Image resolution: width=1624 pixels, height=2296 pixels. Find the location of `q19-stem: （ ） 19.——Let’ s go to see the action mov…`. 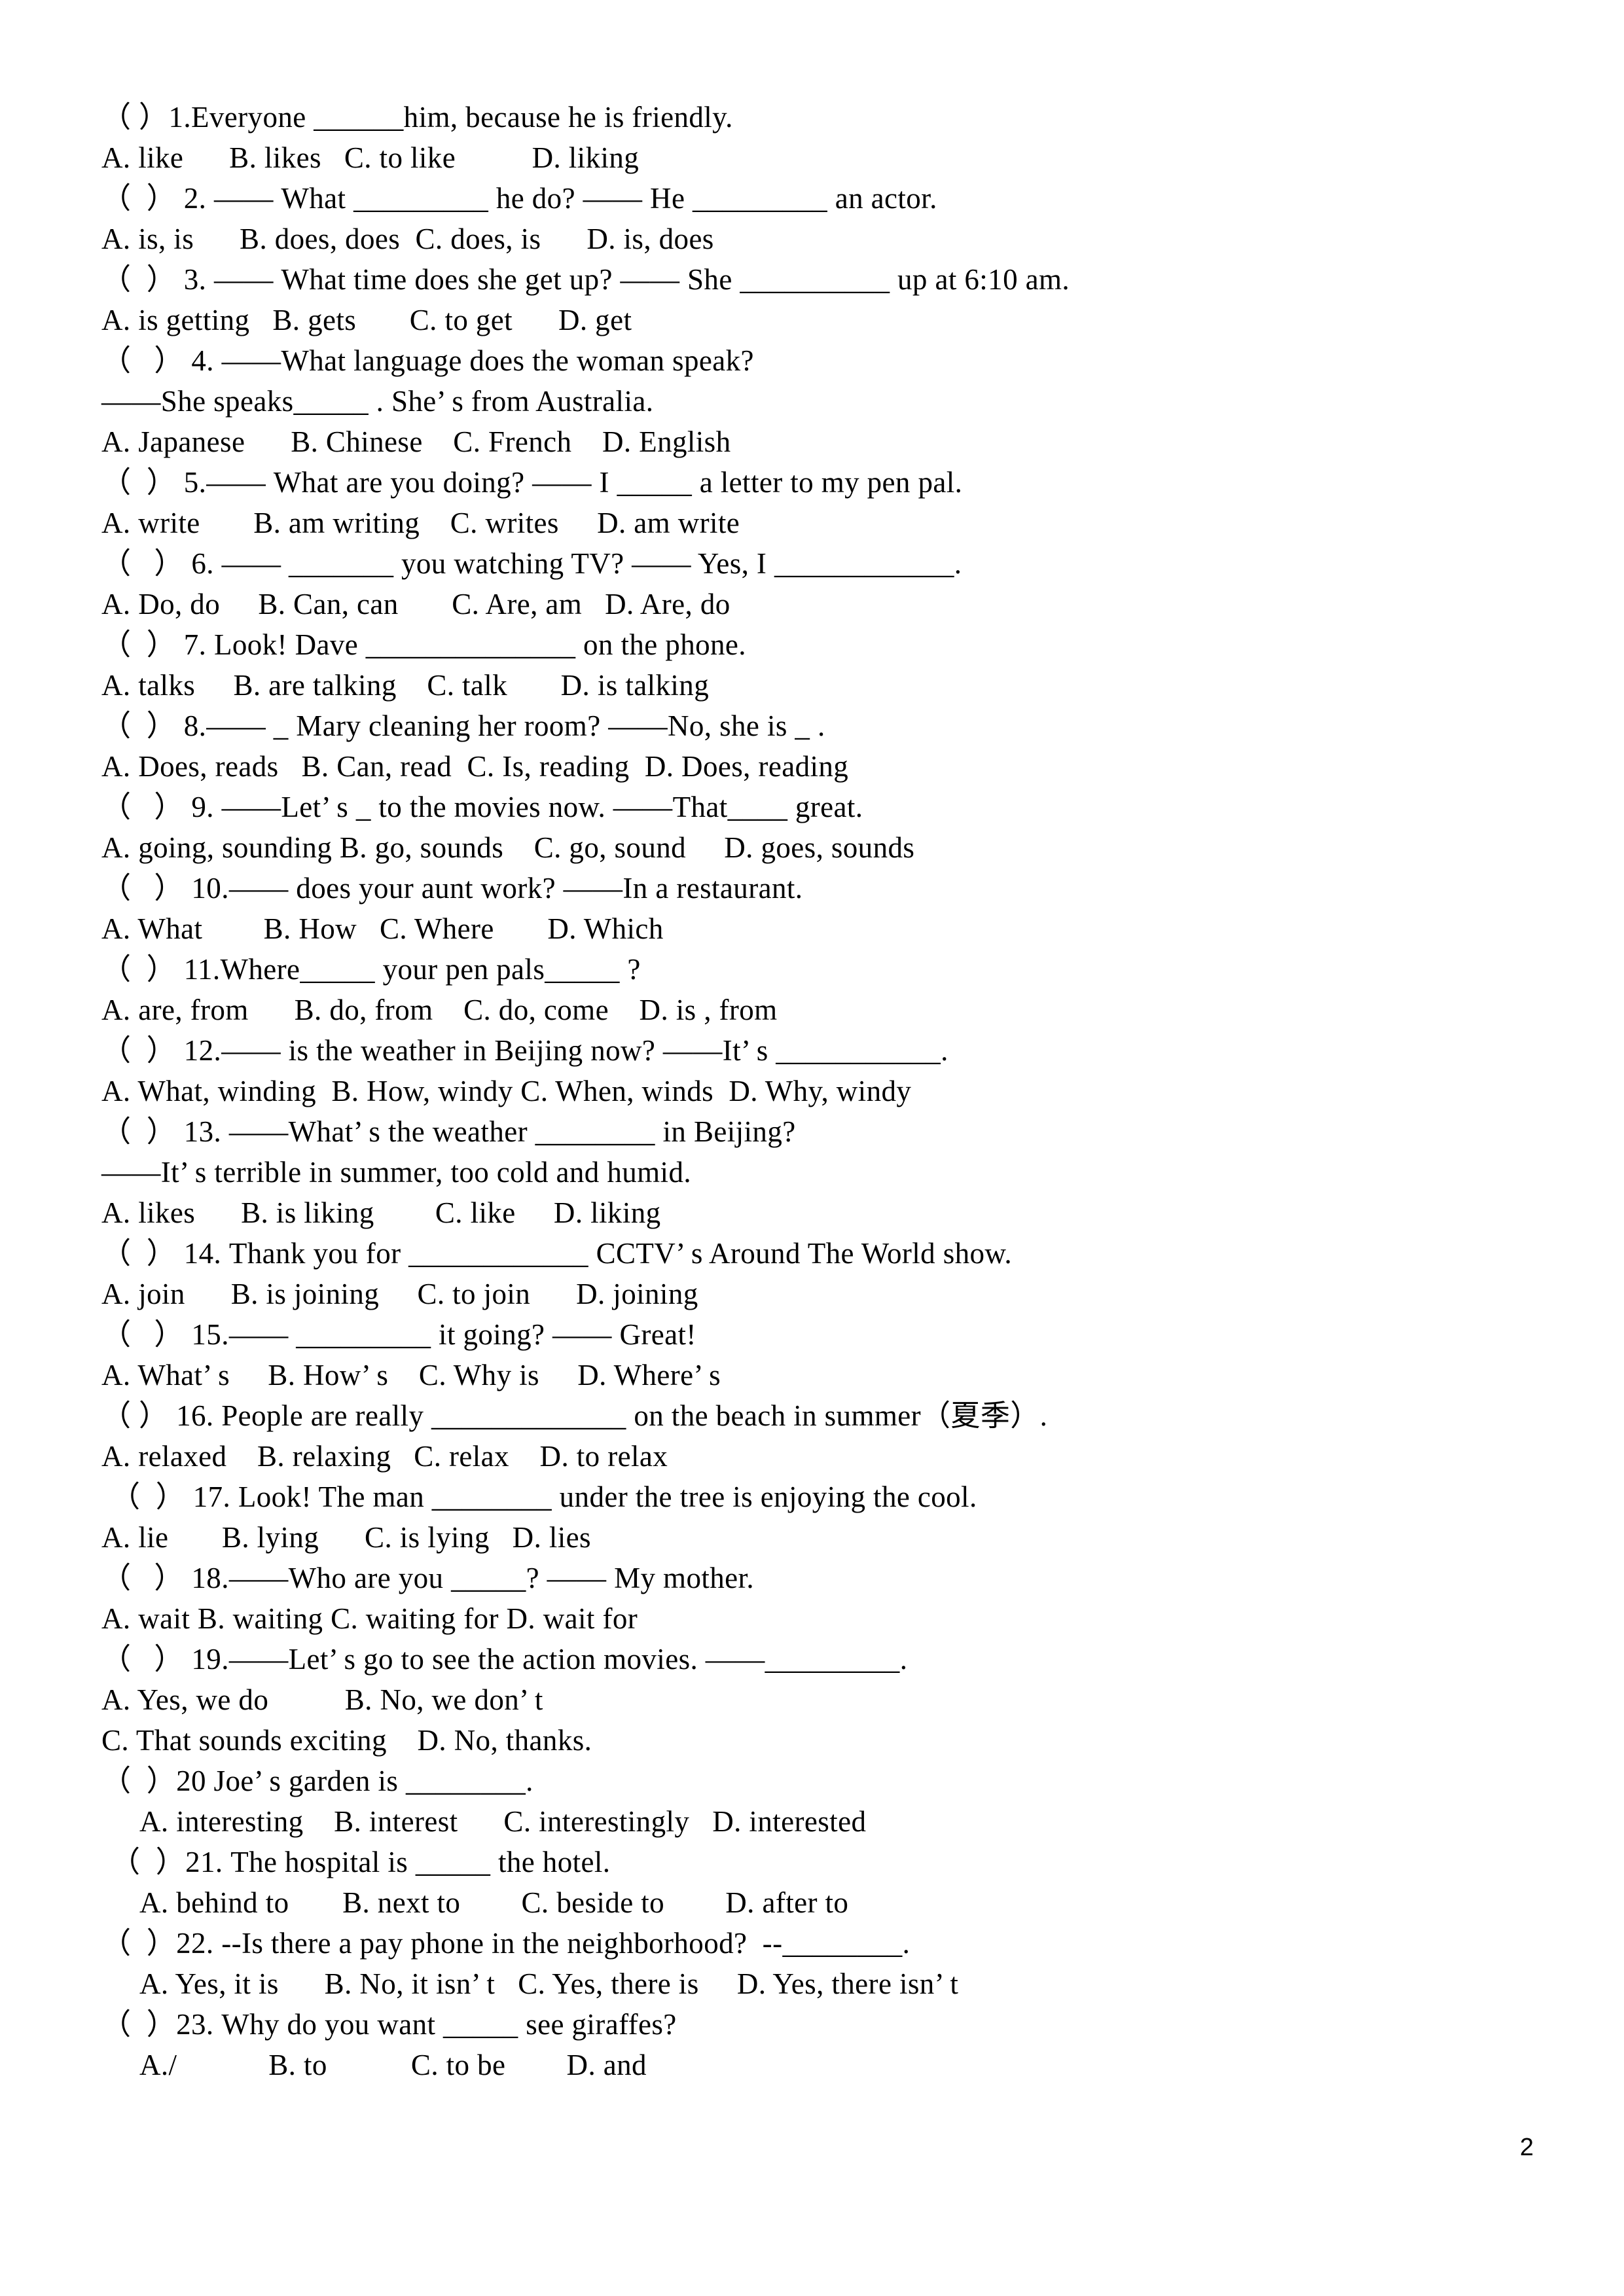

q19-stem: （ ） 19.——Let’ s go to see the action mov… is located at coordinates (504, 1659).